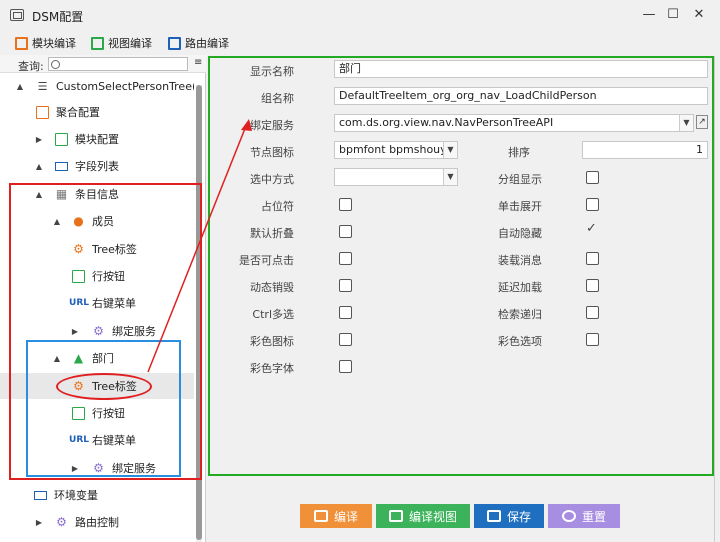 The height and width of the screenshot is (542, 720). I want to click on ctrl-multiselect-label: Ctrl多选, so click(273, 314).